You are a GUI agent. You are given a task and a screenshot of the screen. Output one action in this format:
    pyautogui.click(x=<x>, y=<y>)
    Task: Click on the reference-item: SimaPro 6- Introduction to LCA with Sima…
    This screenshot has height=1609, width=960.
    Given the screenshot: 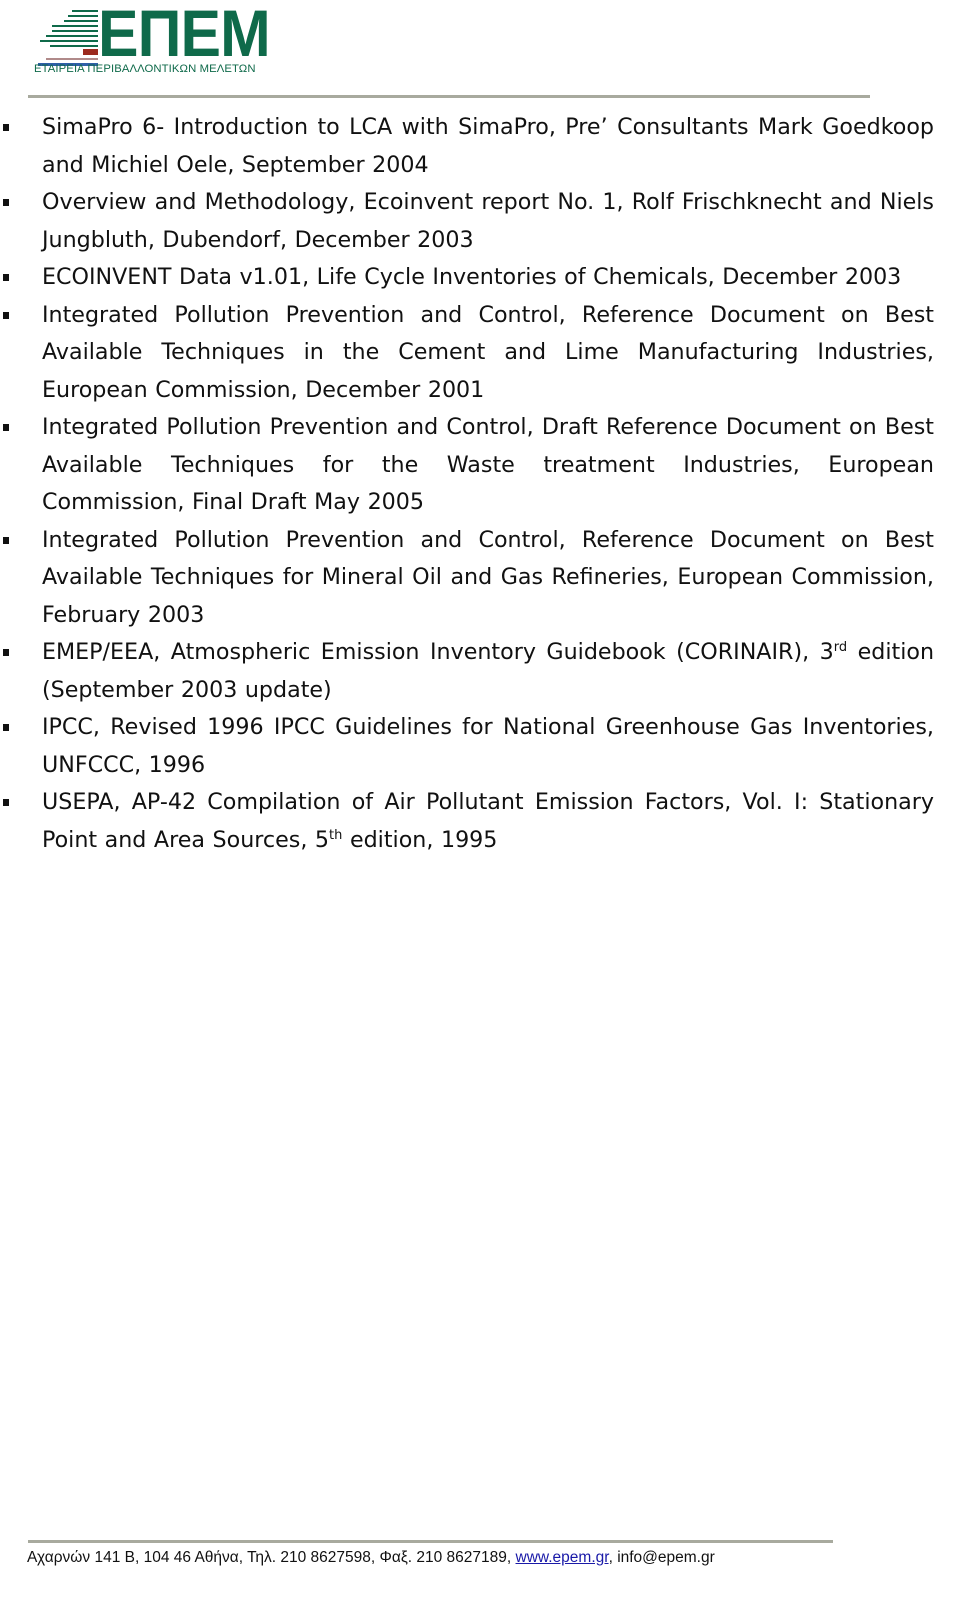 What is the action you would take?
    pyautogui.click(x=467, y=146)
    